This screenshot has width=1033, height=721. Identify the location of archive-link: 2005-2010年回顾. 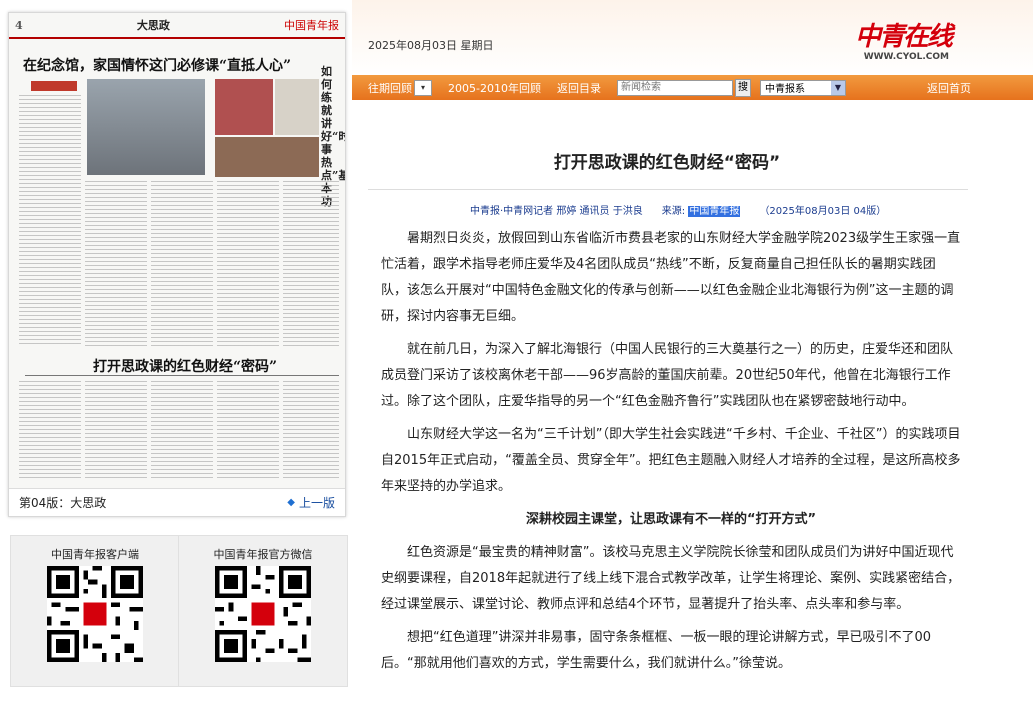
(494, 88).